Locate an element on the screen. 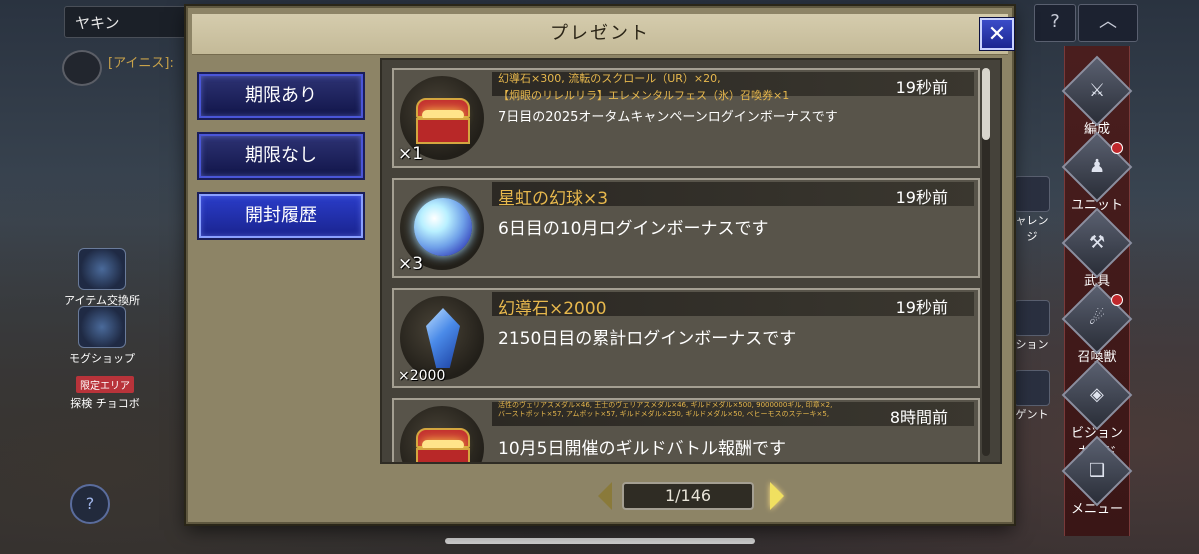 This screenshot has width=1199, height=554. prev-page-icon is located at coordinates (605, 496).